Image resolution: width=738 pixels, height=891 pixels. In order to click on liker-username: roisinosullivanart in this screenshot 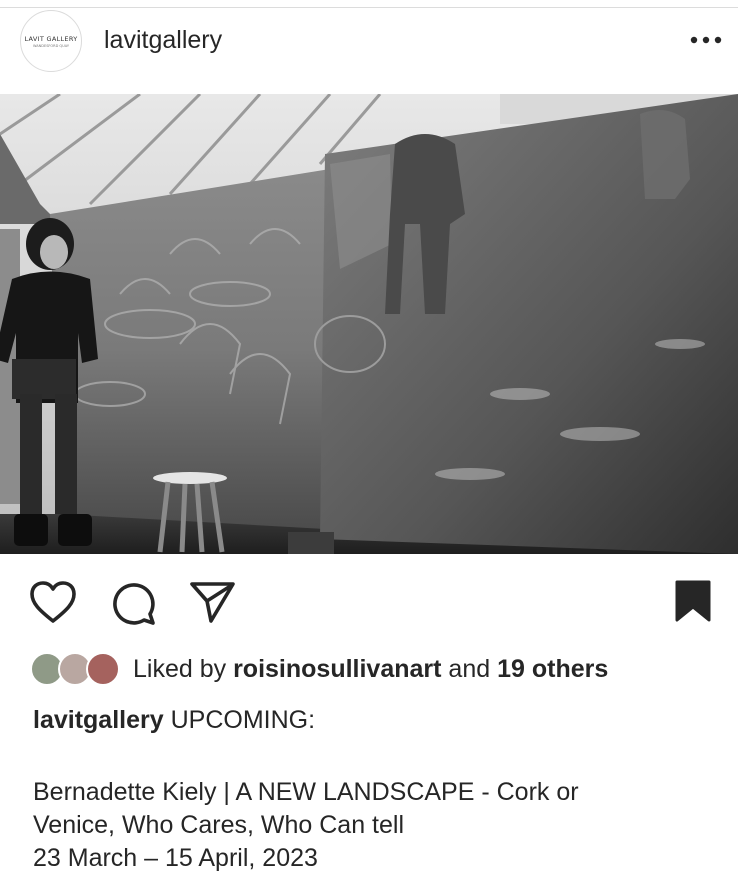, I will do `click(337, 669)`.